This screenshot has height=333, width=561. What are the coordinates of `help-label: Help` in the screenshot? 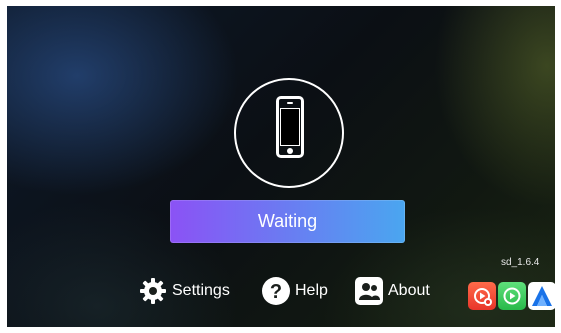 It's located at (311, 290).